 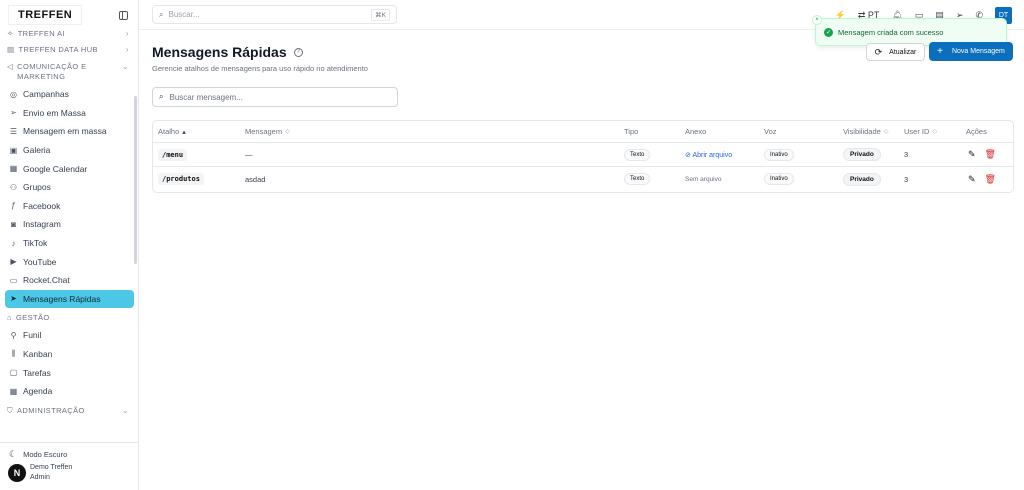 What do you see at coordinates (69, 391) in the screenshot?
I see `sidebar-item-agenda: ▦ Agenda` at bounding box center [69, 391].